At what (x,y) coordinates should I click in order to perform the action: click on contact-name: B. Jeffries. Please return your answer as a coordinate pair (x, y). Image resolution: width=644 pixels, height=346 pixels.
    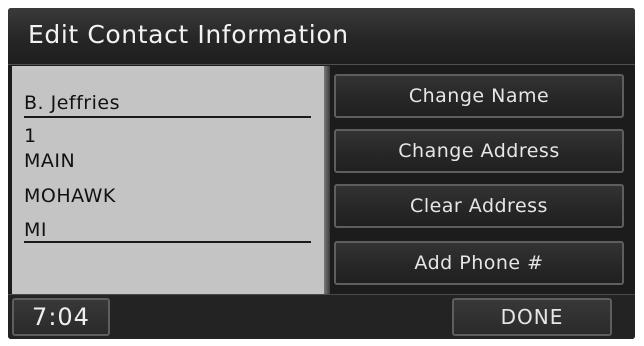
    Looking at the image, I should click on (72, 103).